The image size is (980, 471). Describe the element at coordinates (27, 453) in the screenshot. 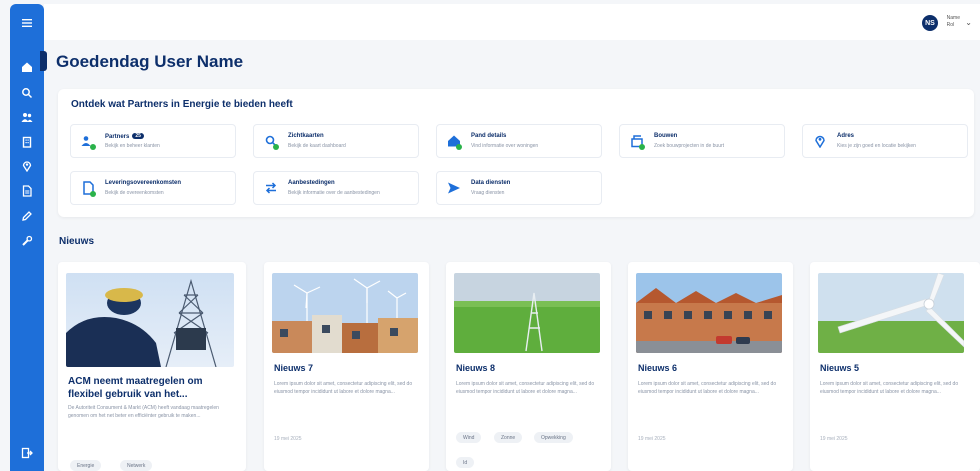

I see `logout-icon` at that location.